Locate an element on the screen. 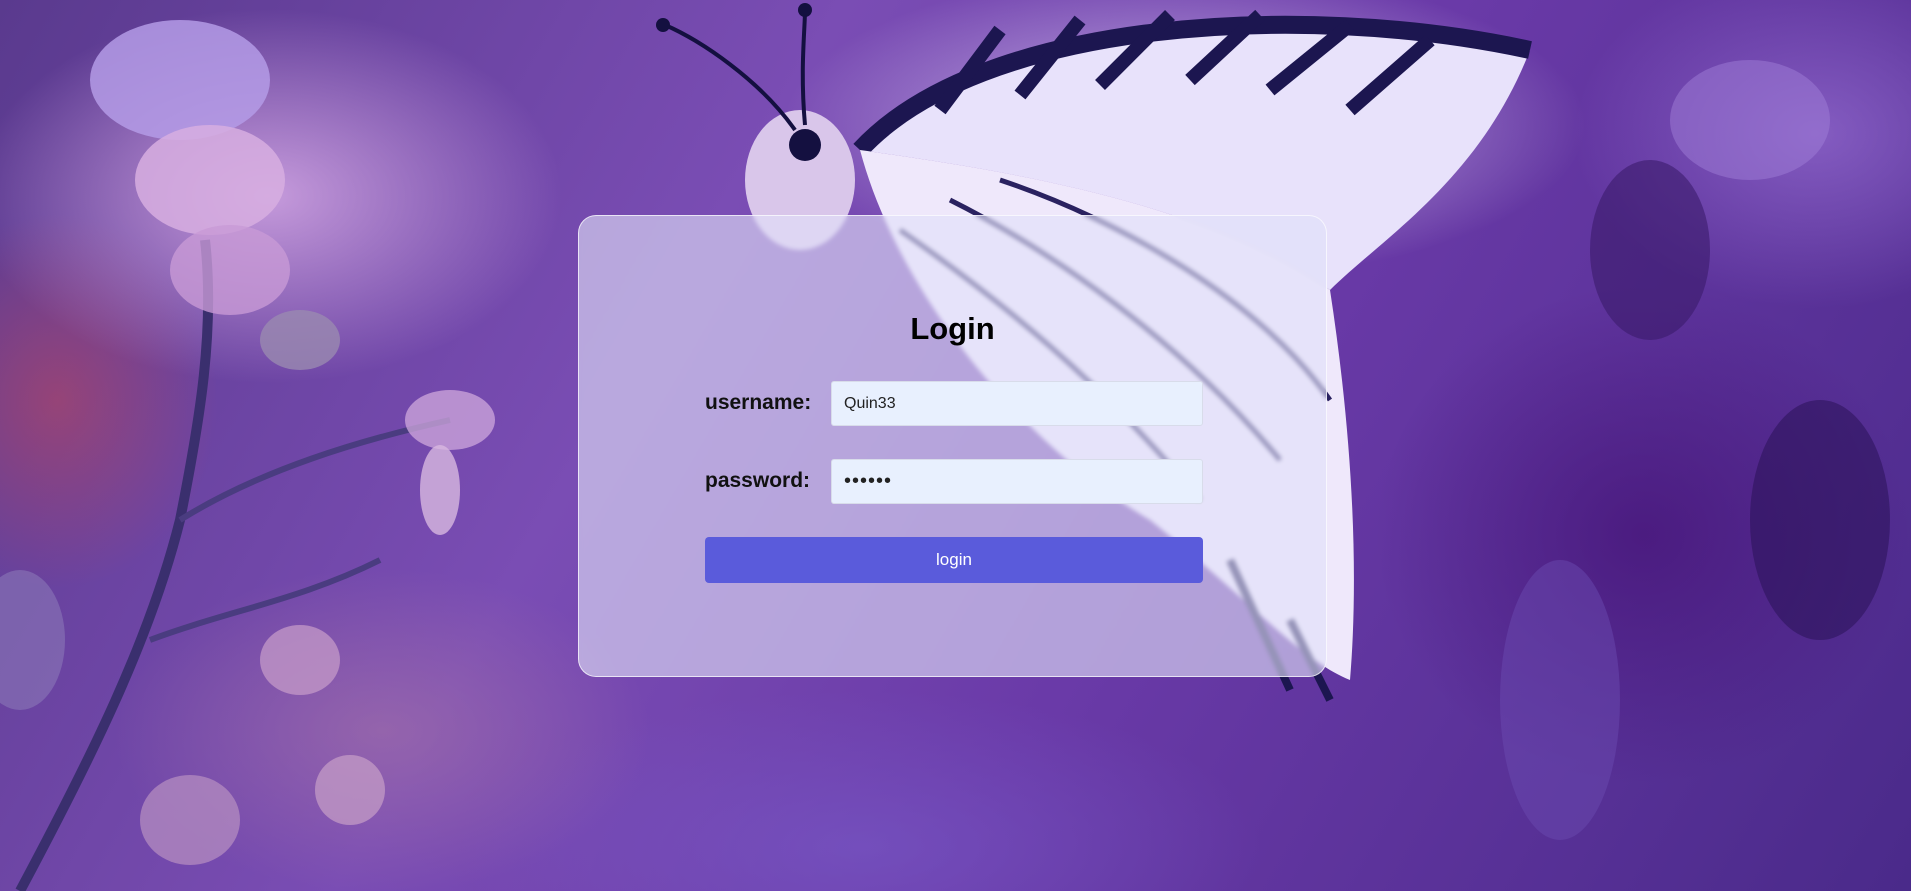 This screenshot has width=1911, height=891. password-label: password: is located at coordinates (758, 480).